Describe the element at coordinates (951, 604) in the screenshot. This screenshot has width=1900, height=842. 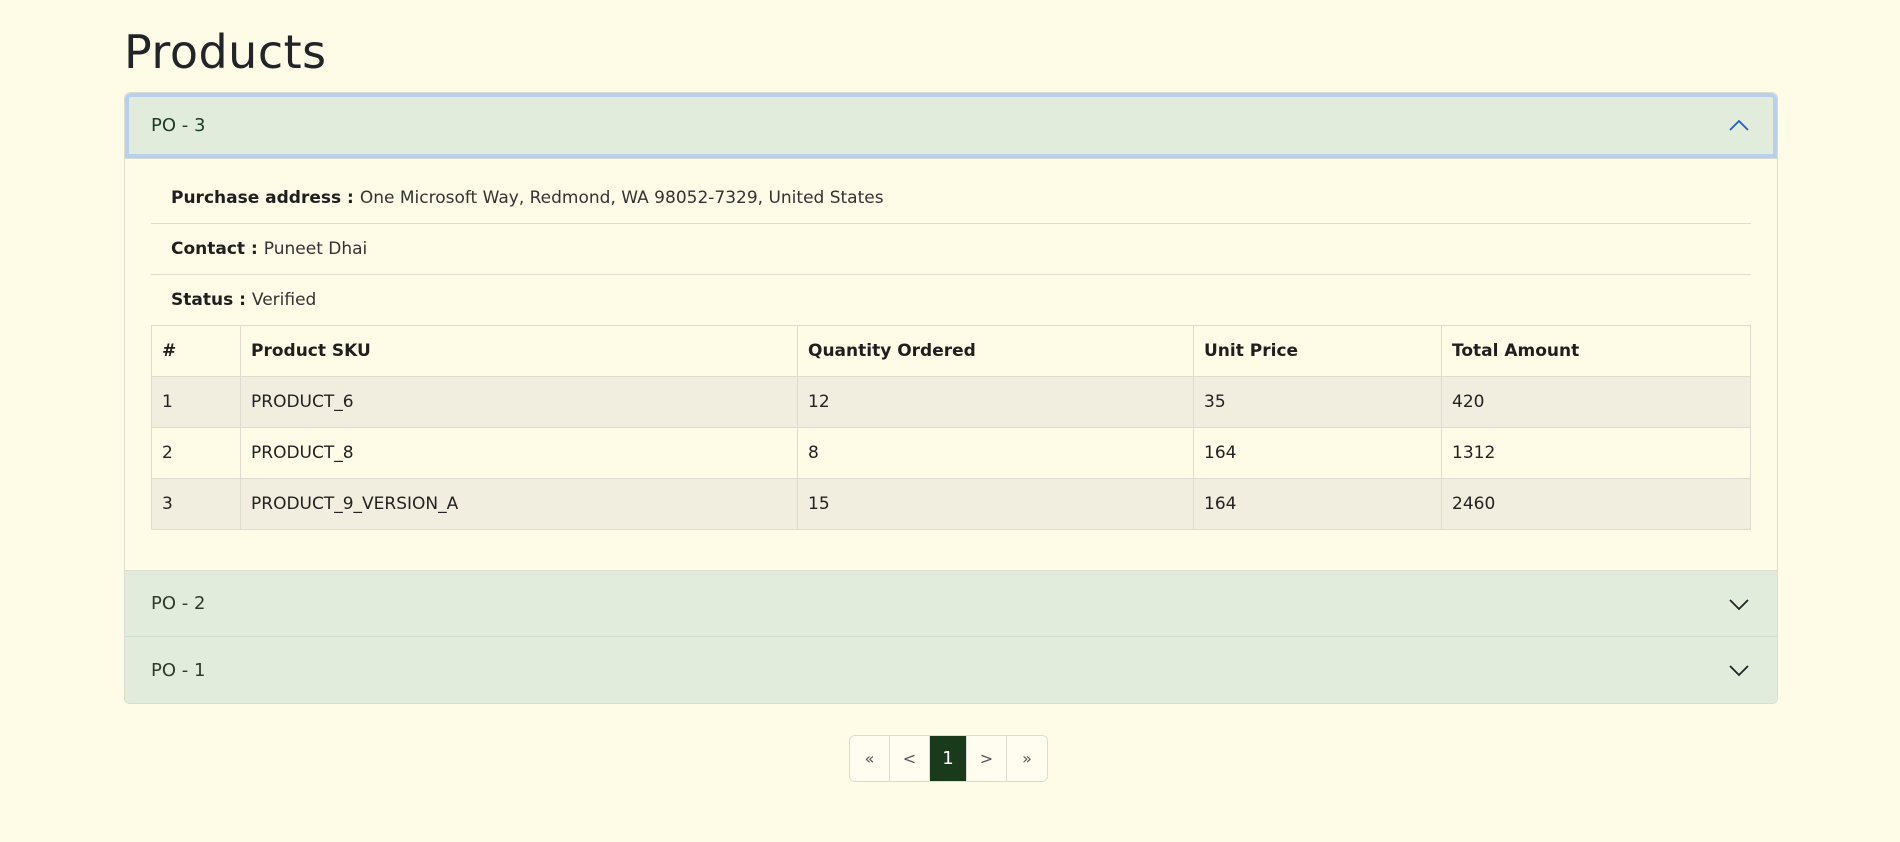
I see `accordion-header-po-2: PO - 2` at that location.